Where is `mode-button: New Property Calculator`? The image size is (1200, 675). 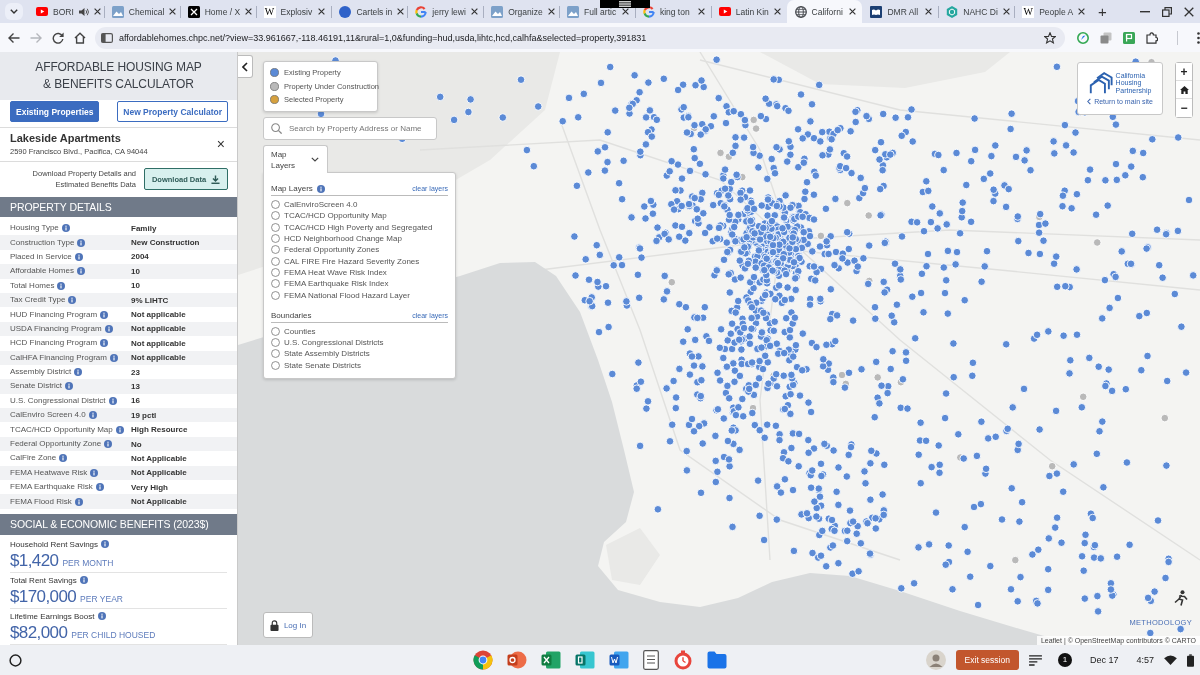 mode-button: New Property Calculator is located at coordinates (172, 111).